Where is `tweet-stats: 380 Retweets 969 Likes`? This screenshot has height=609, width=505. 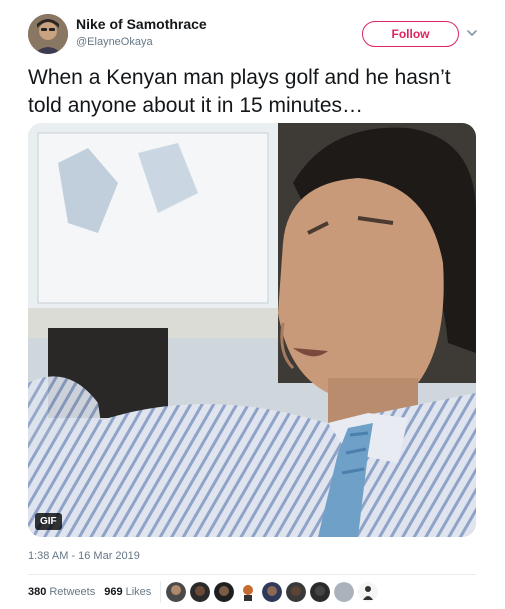
tweet-stats: 380 Retweets 969 Likes is located at coordinates (89, 592).